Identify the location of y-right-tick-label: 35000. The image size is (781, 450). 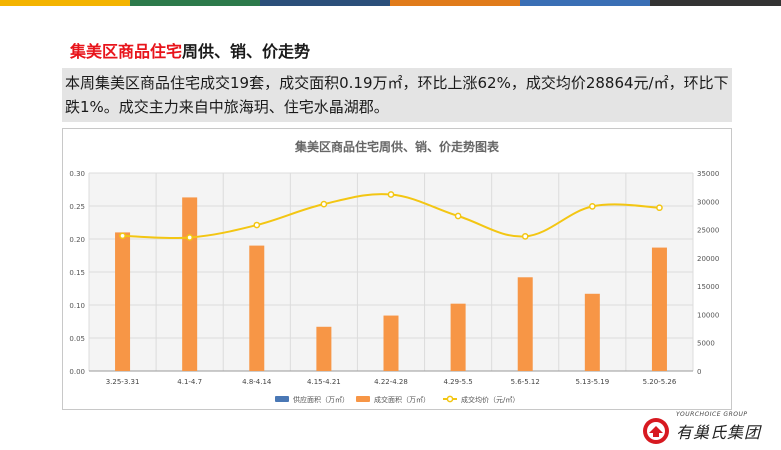
(708, 174).